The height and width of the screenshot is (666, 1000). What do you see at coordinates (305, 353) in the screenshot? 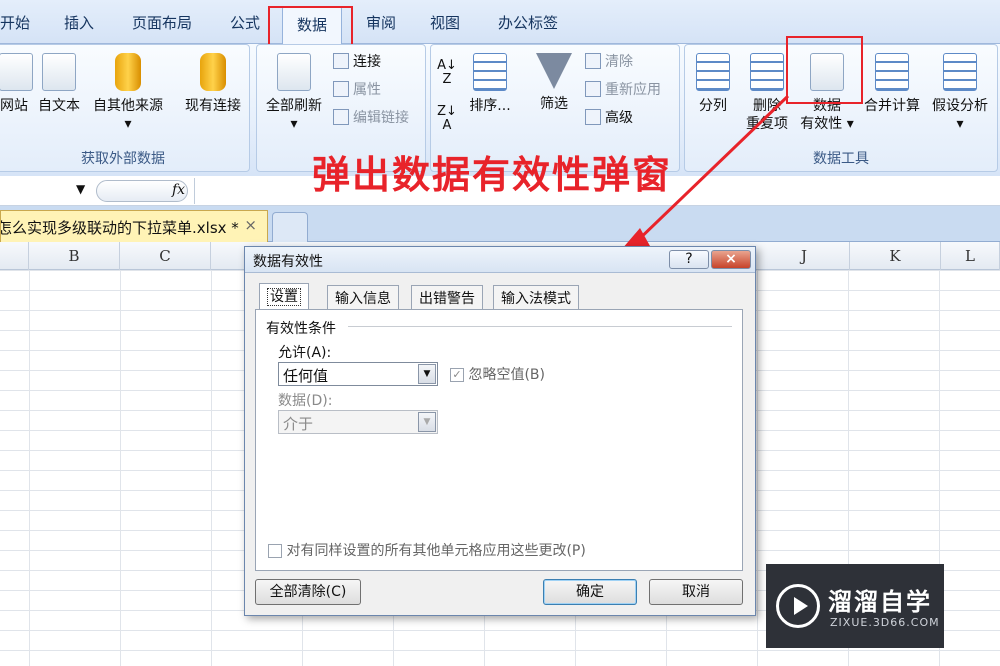
I see `allow-label: 允许(A):` at bounding box center [305, 353].